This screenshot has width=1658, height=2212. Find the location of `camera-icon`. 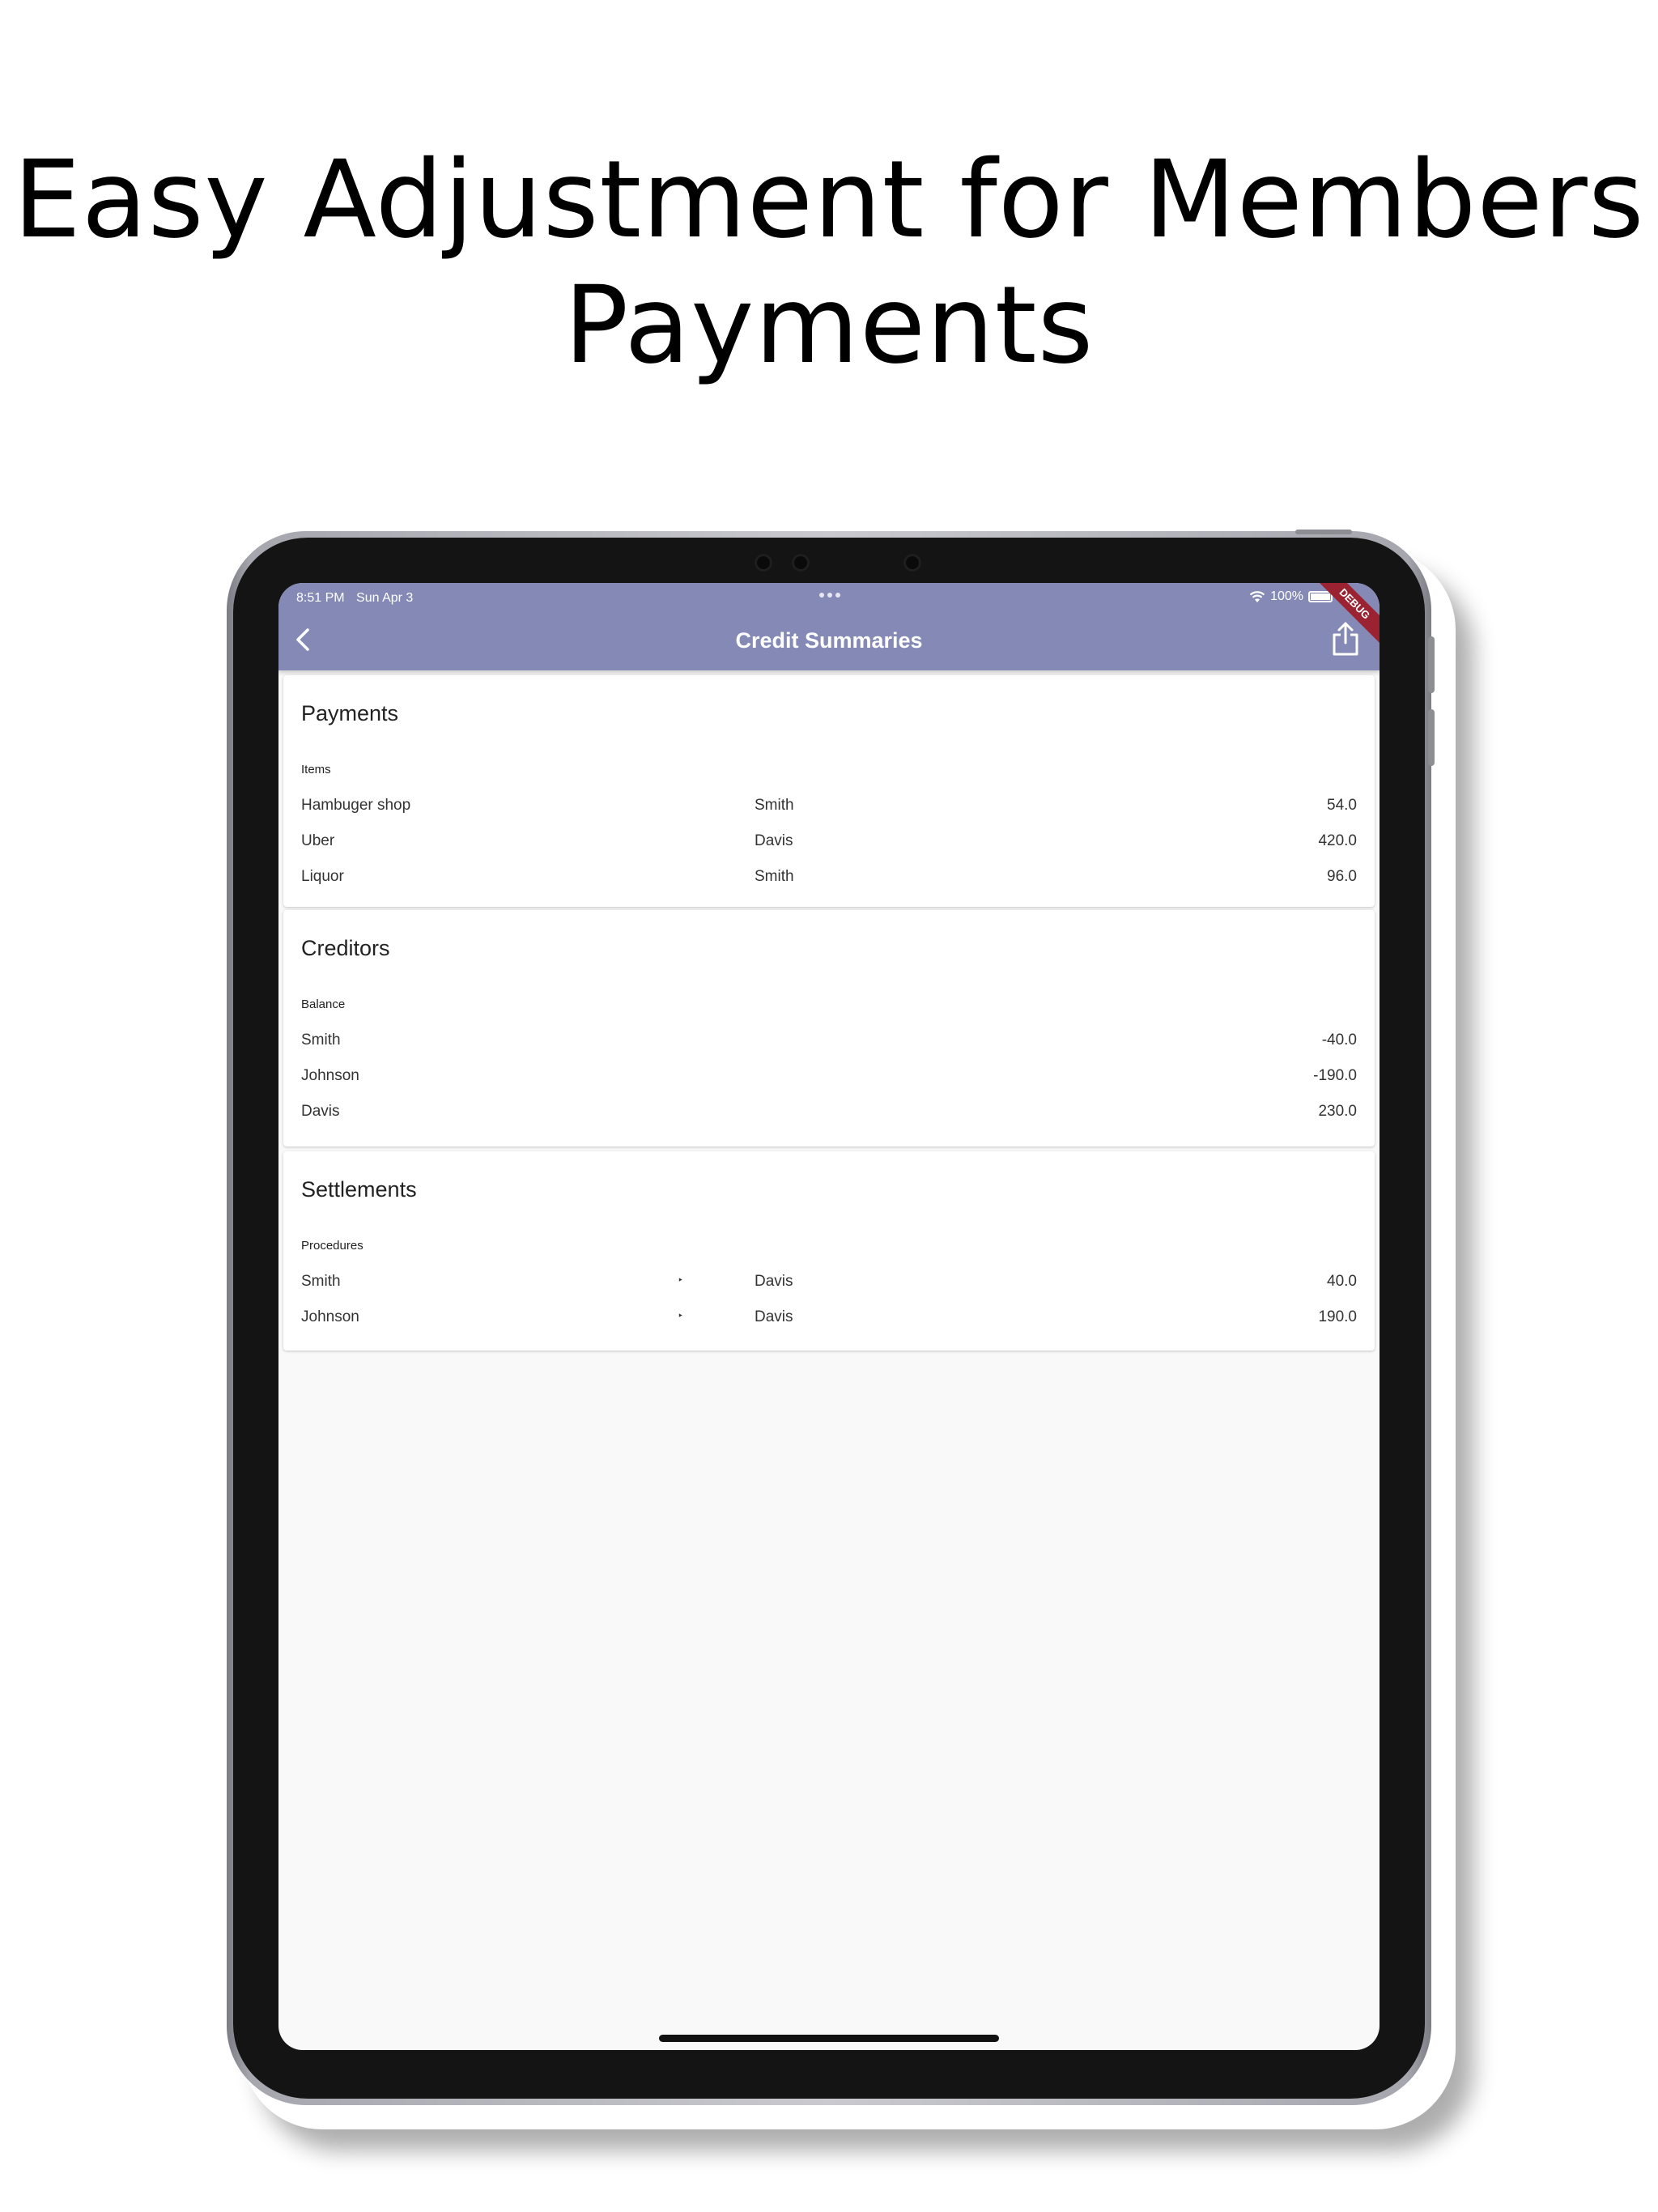

camera-icon is located at coordinates (763, 563).